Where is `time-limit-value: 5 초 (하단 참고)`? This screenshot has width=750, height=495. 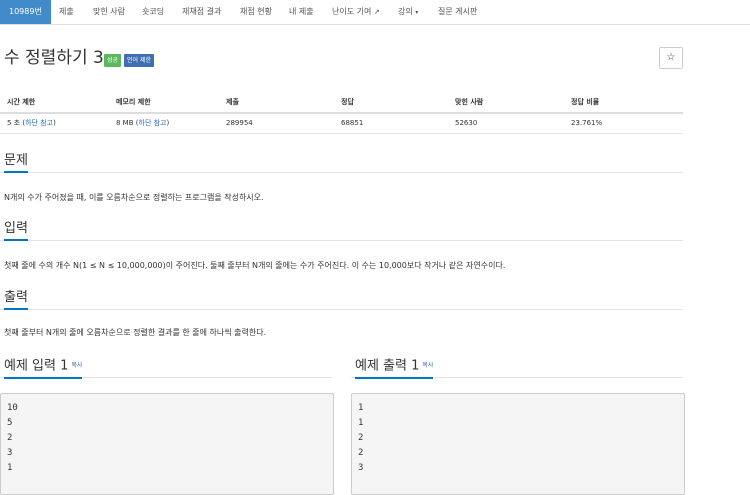
time-limit-value: 5 초 (하단 참고) is located at coordinates (31, 123).